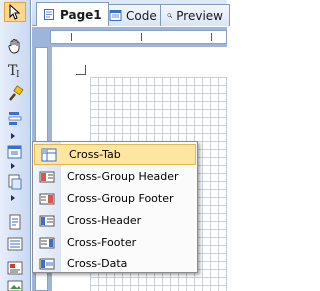 This screenshot has width=320, height=291. I want to click on cross-band-tool-icon, so click(15, 152).